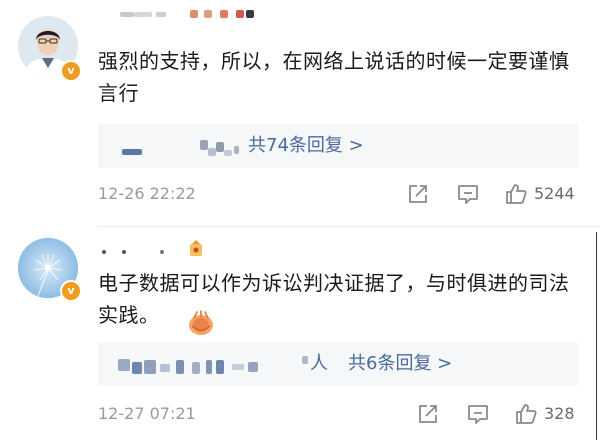 This screenshot has width=600, height=440. Describe the element at coordinates (343, 414) in the screenshot. I see `comment-meta: 12-27 07:21 328` at that location.